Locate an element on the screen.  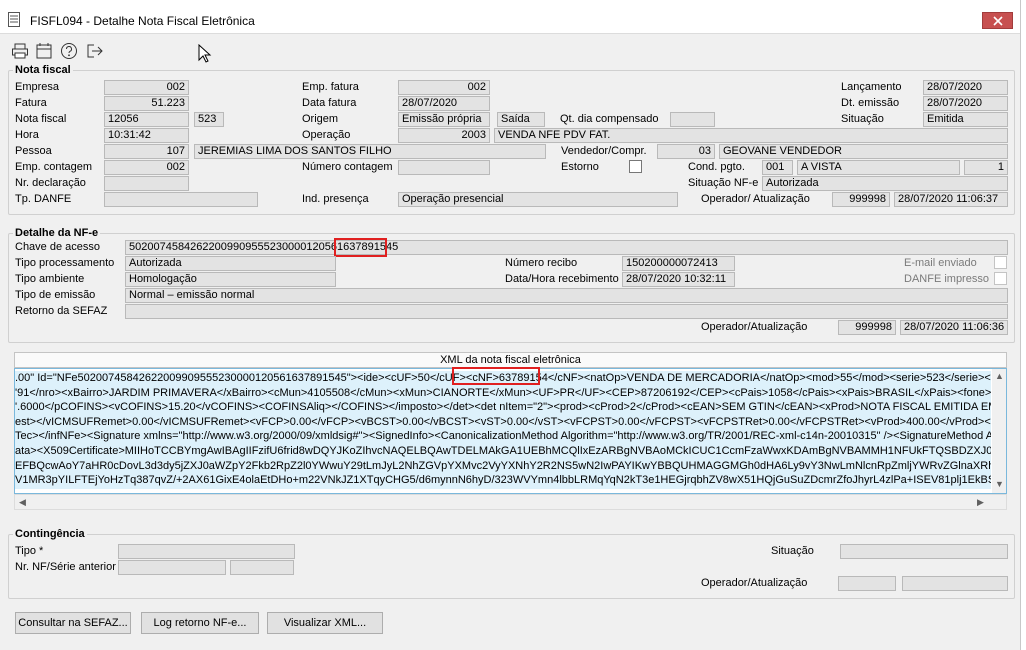
origem-label: Origem is located at coordinates (320, 119).